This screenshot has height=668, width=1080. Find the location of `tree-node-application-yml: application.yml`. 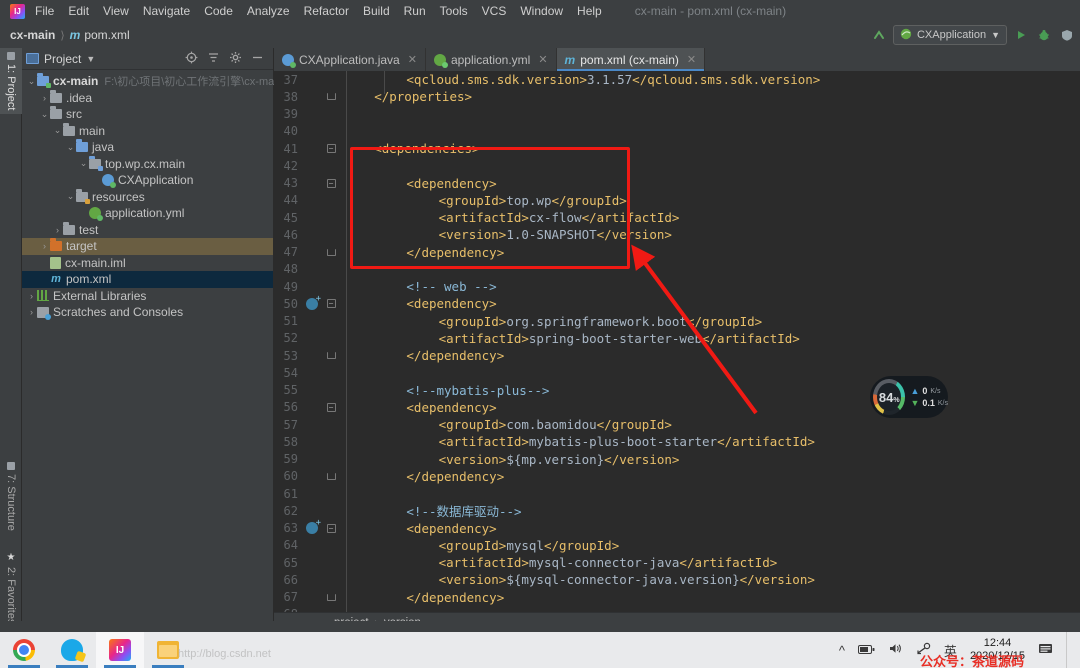

tree-node-application-yml: application.yml is located at coordinates (147, 213).